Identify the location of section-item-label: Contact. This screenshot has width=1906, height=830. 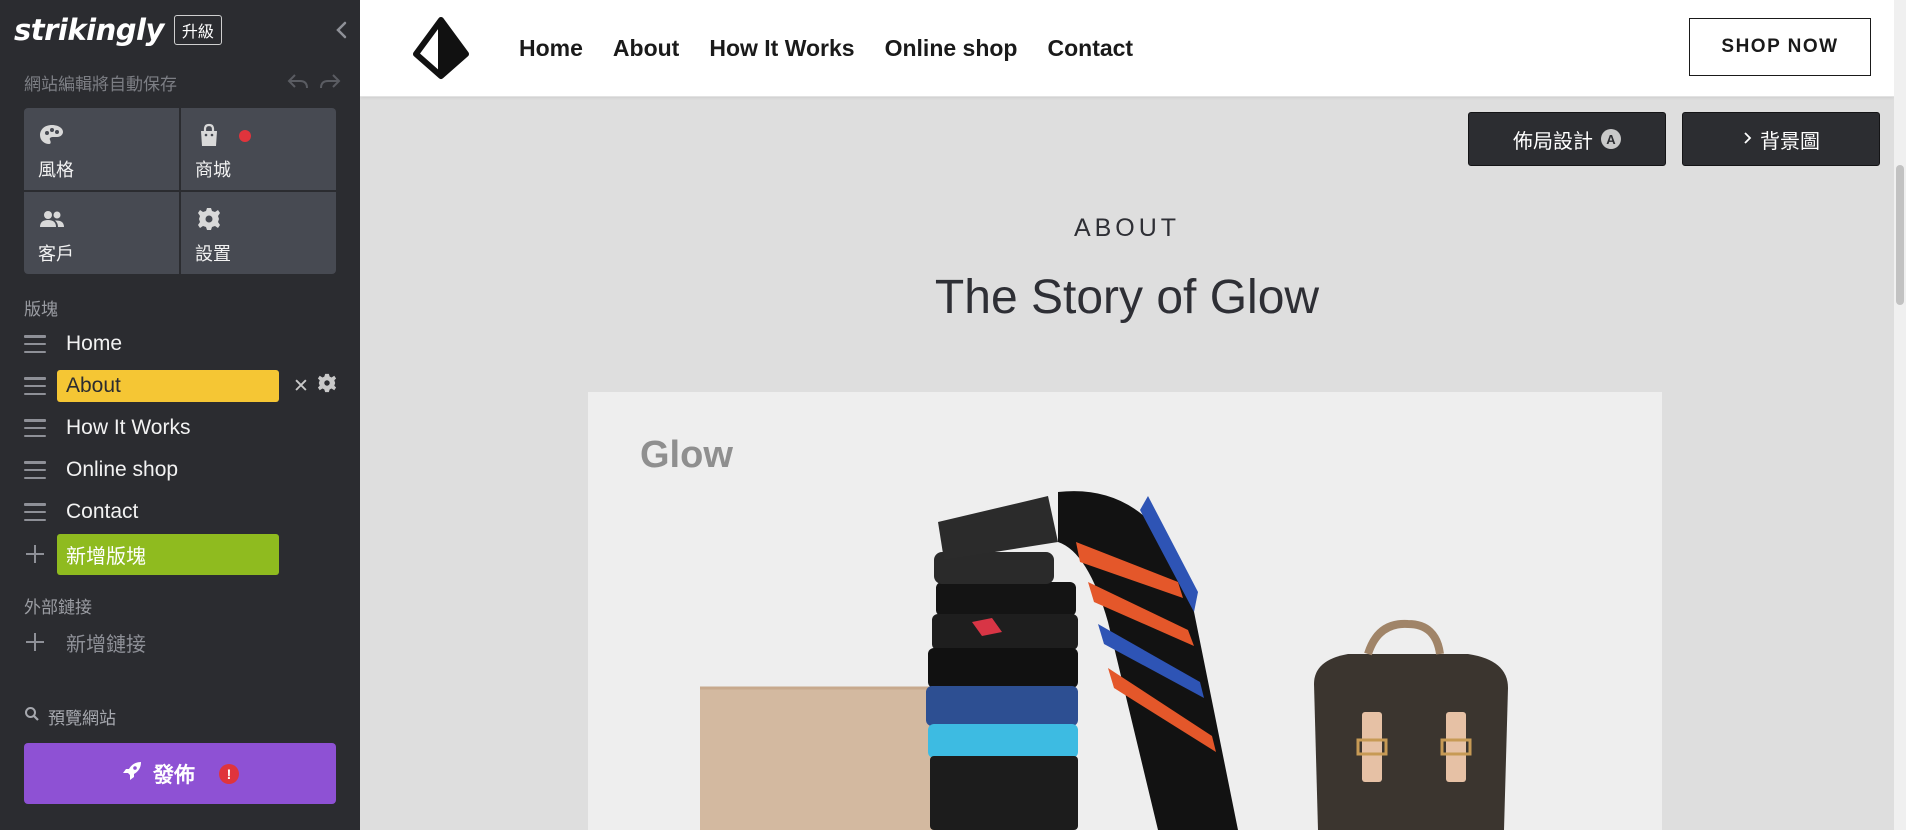
(102, 511).